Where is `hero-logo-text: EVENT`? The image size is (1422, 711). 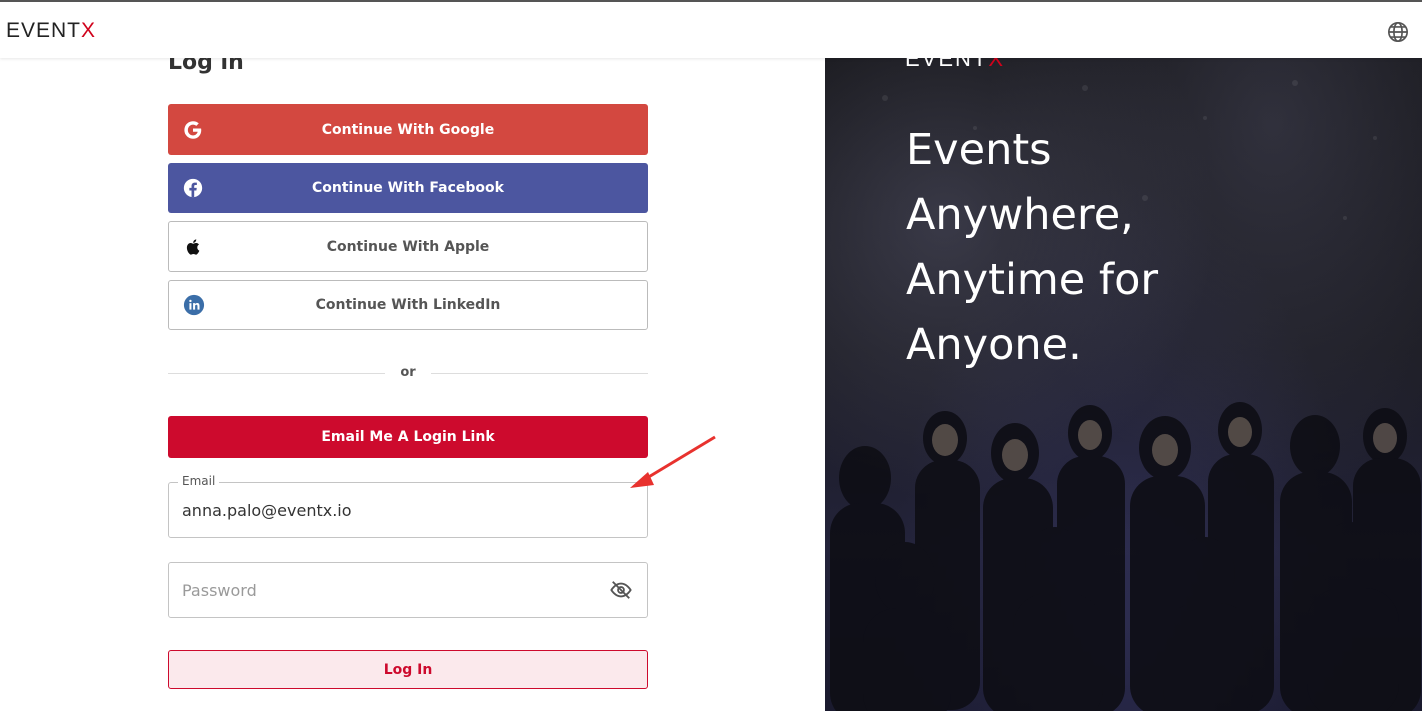 hero-logo-text: EVENT is located at coordinates (947, 64).